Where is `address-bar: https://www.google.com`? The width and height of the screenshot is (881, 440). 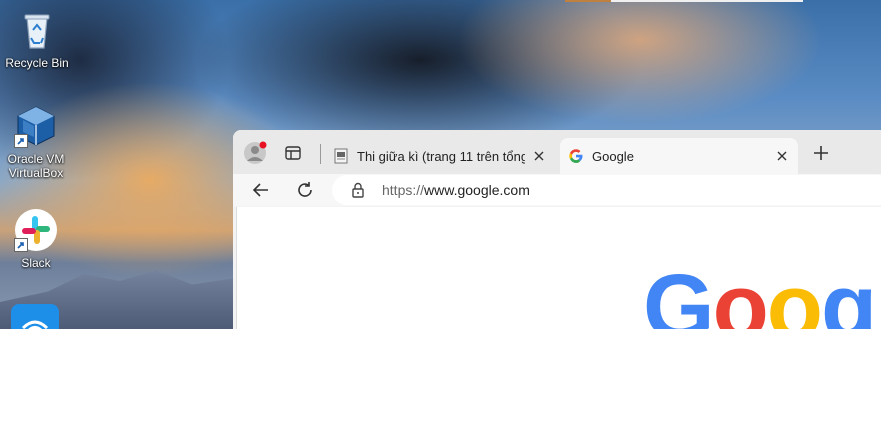
address-bar: https://www.google.com is located at coordinates (606, 190).